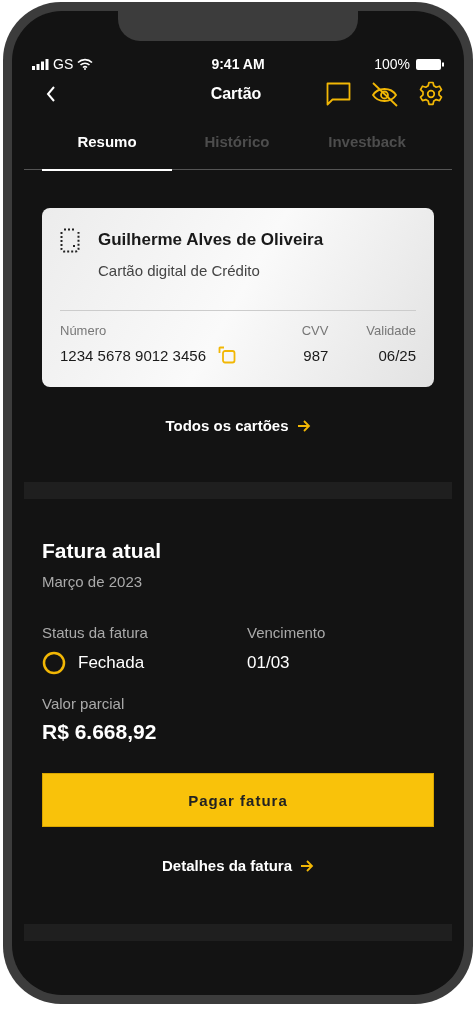  What do you see at coordinates (102, 551) in the screenshot?
I see `section-title: Fatura atual` at bounding box center [102, 551].